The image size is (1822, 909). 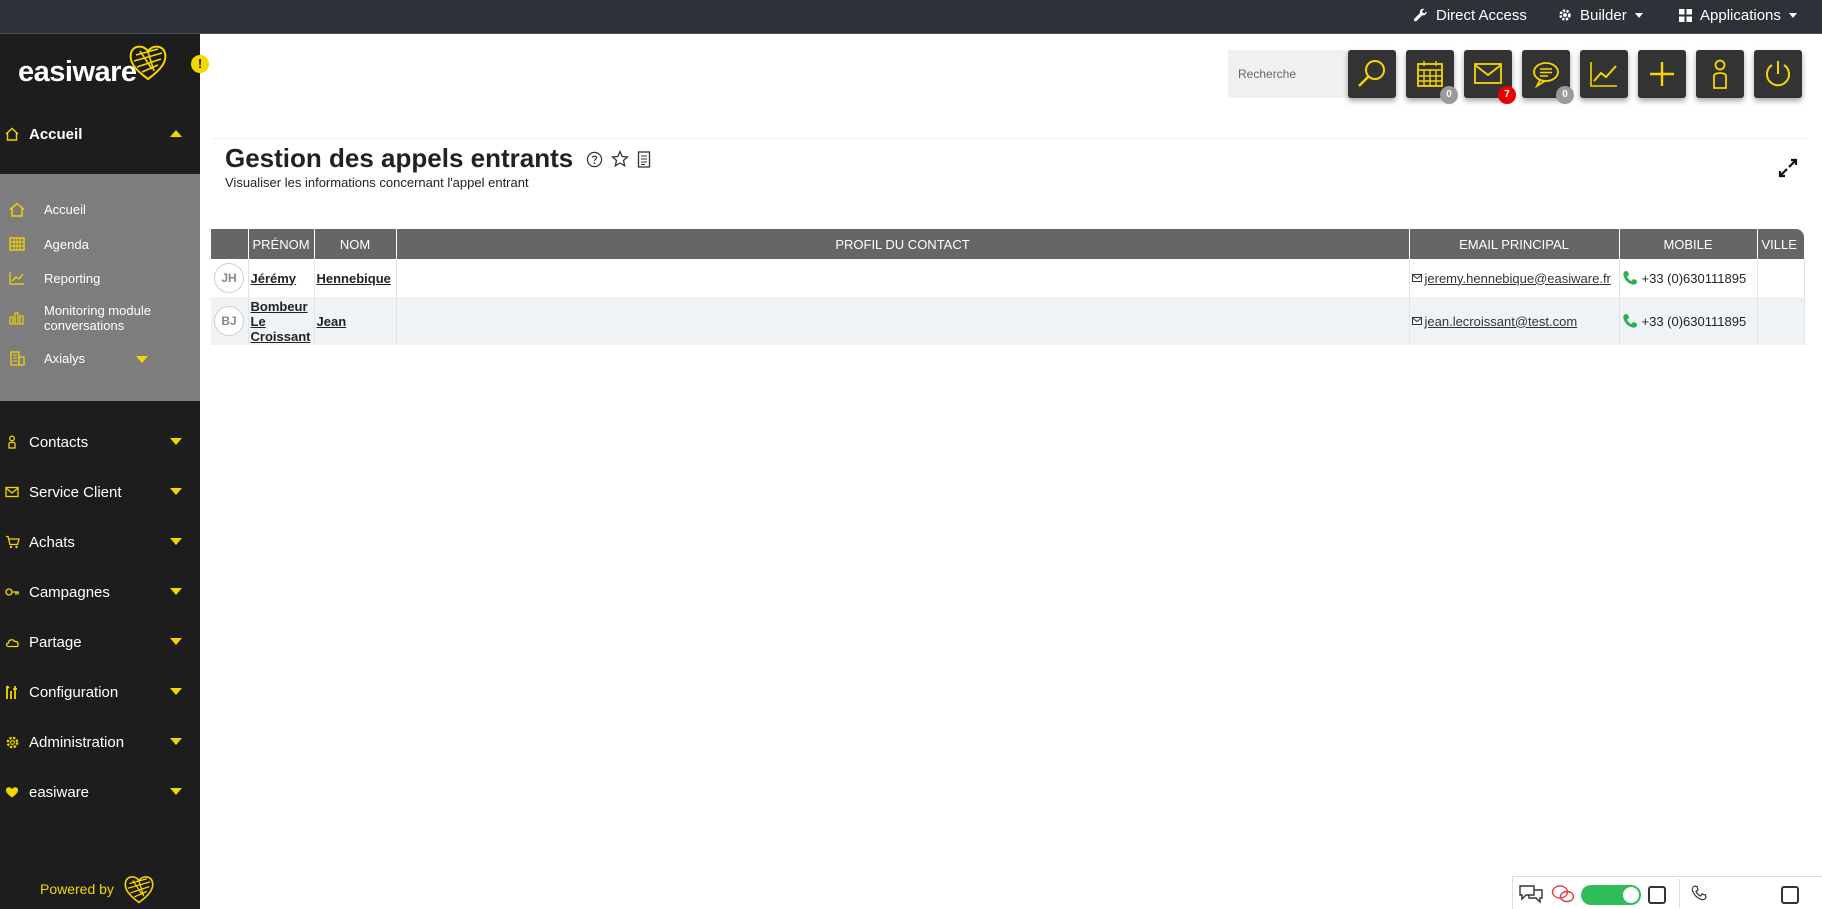 What do you see at coordinates (1631, 895) in the screenshot?
I see `toggle-knob` at bounding box center [1631, 895].